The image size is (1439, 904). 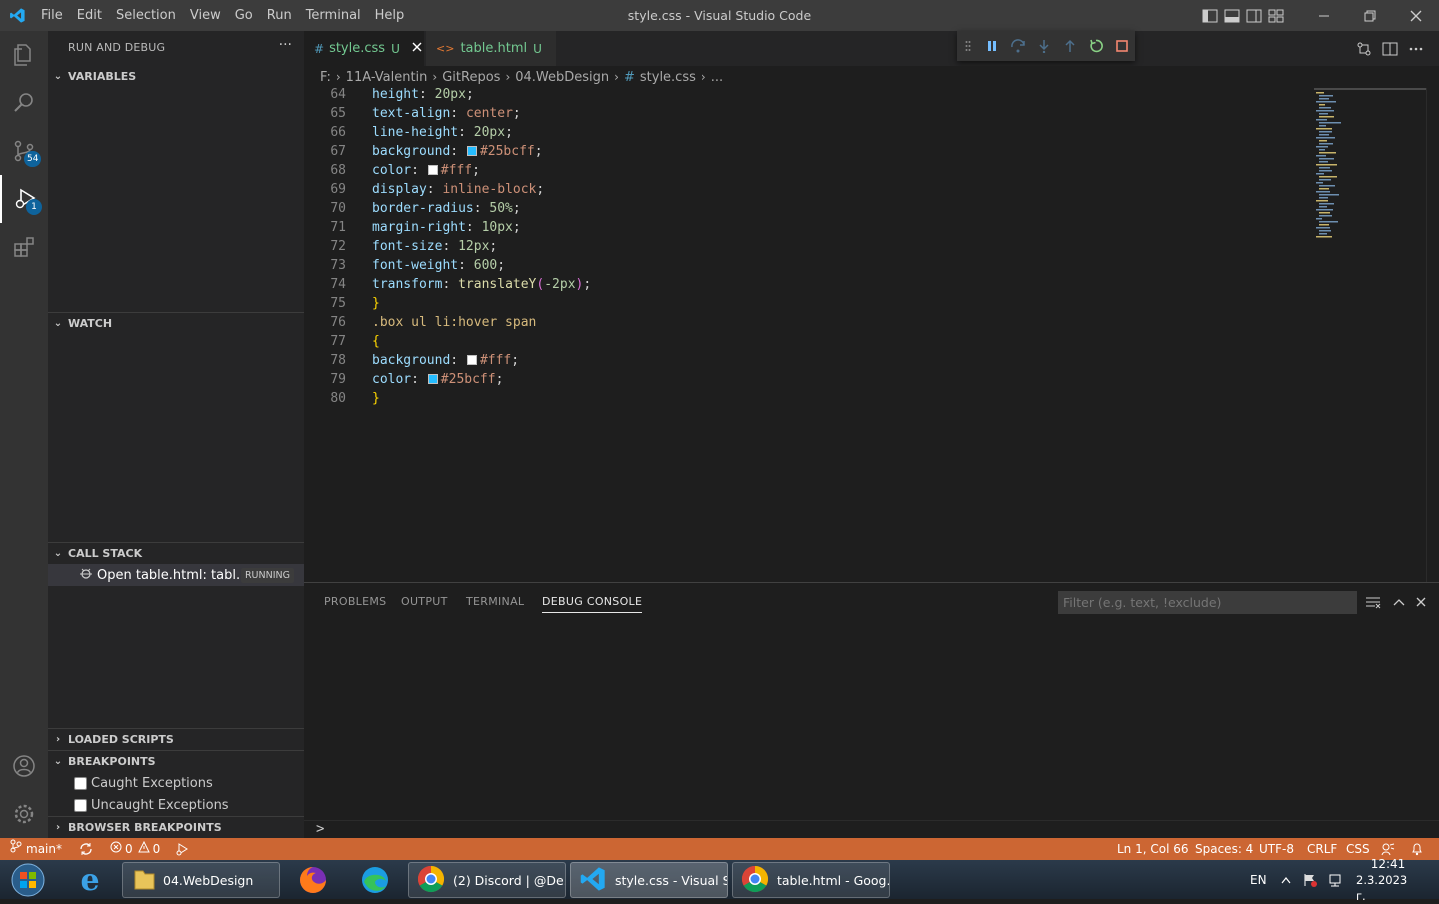 I want to click on debug-console-input: >, so click(x=871, y=829).